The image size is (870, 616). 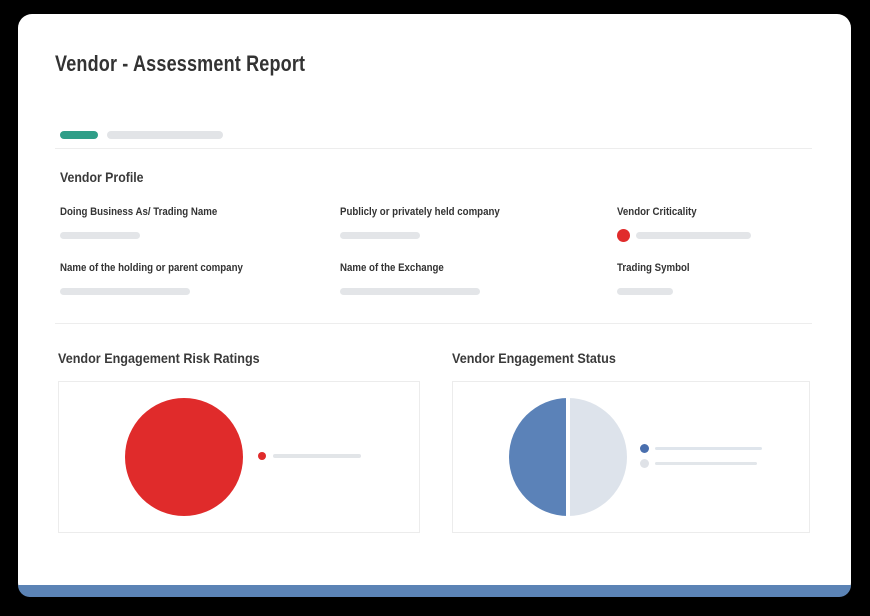 What do you see at coordinates (460, 280) in the screenshot?
I see `field-name-of-exchange: Name of the Exchange` at bounding box center [460, 280].